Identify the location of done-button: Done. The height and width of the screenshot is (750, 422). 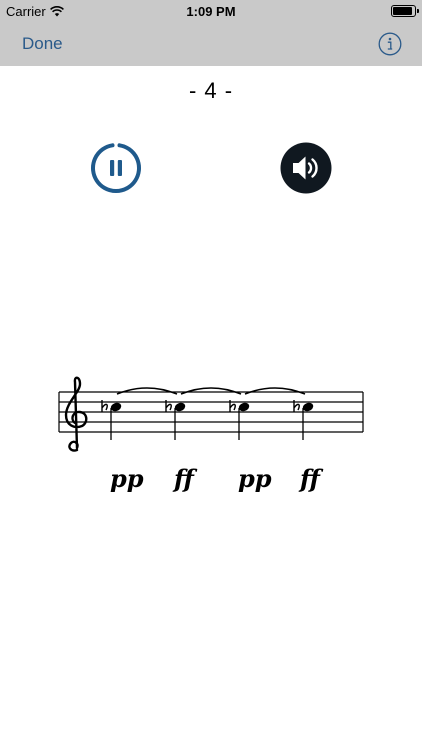
(42, 44).